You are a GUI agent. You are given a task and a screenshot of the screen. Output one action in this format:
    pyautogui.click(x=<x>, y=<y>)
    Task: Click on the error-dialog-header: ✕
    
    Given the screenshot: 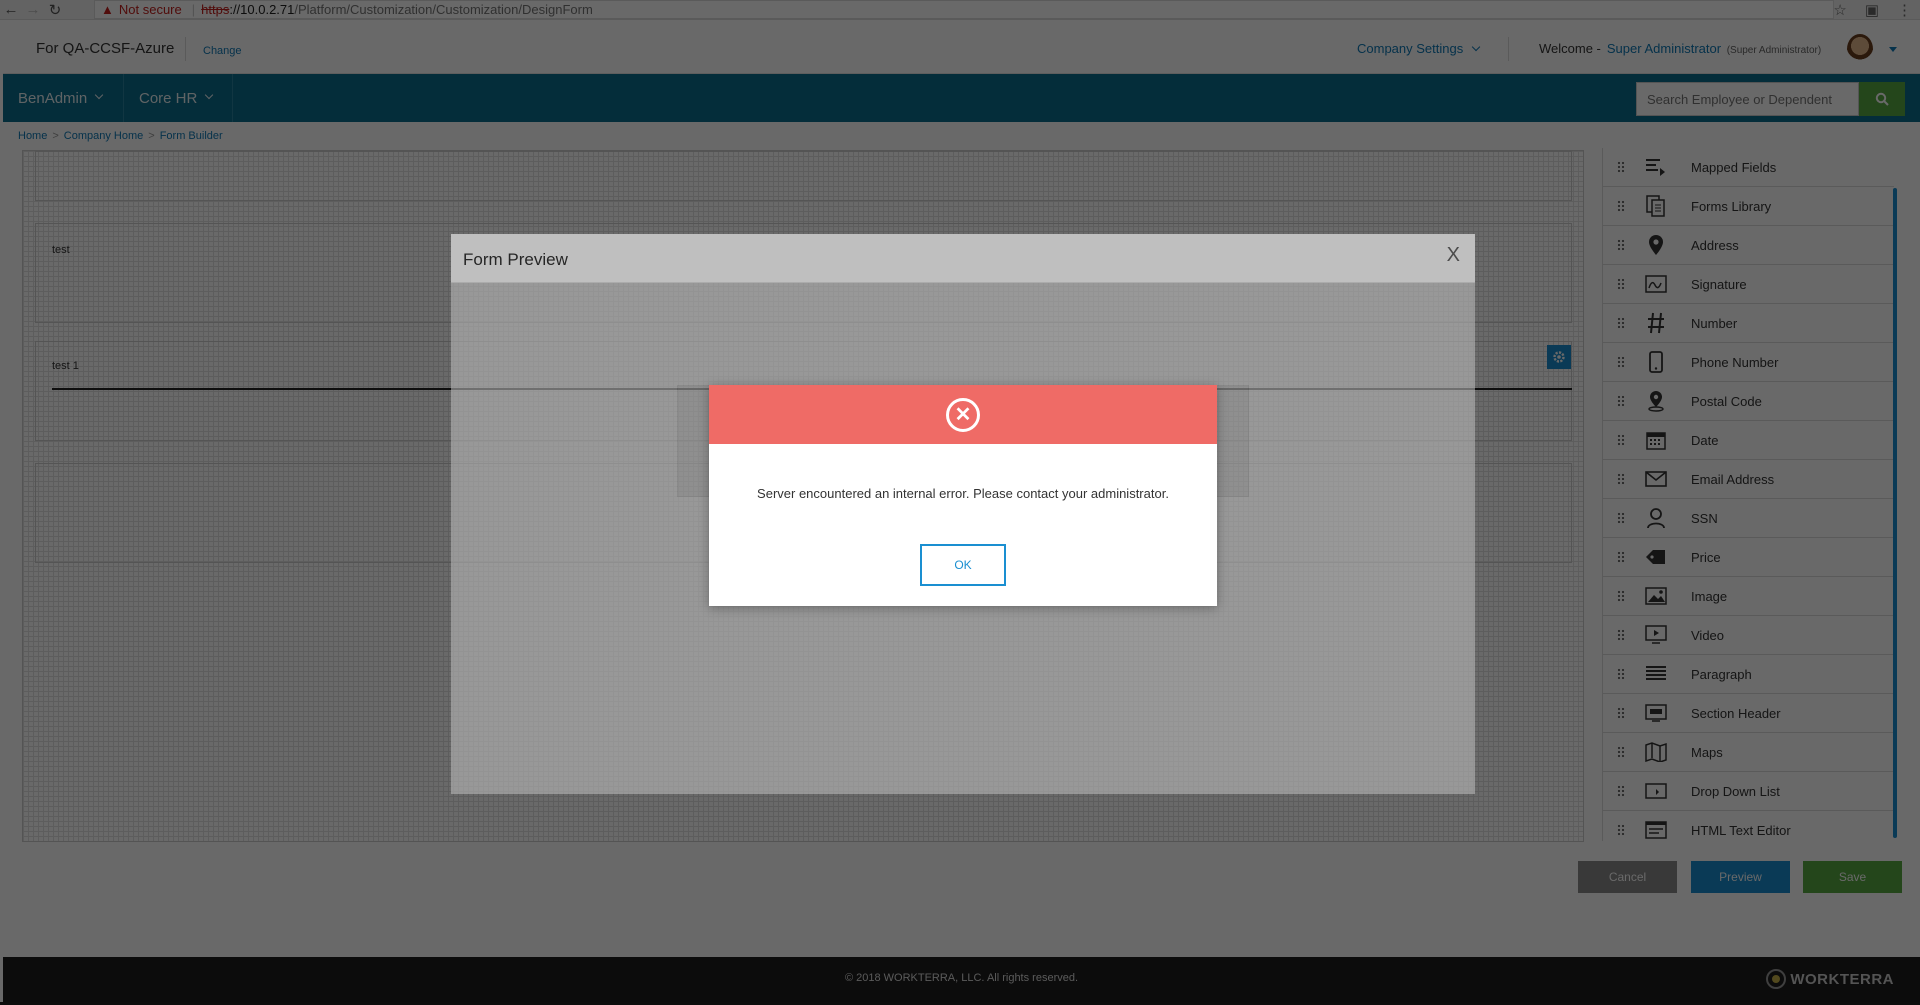 What is the action you would take?
    pyautogui.click(x=963, y=414)
    